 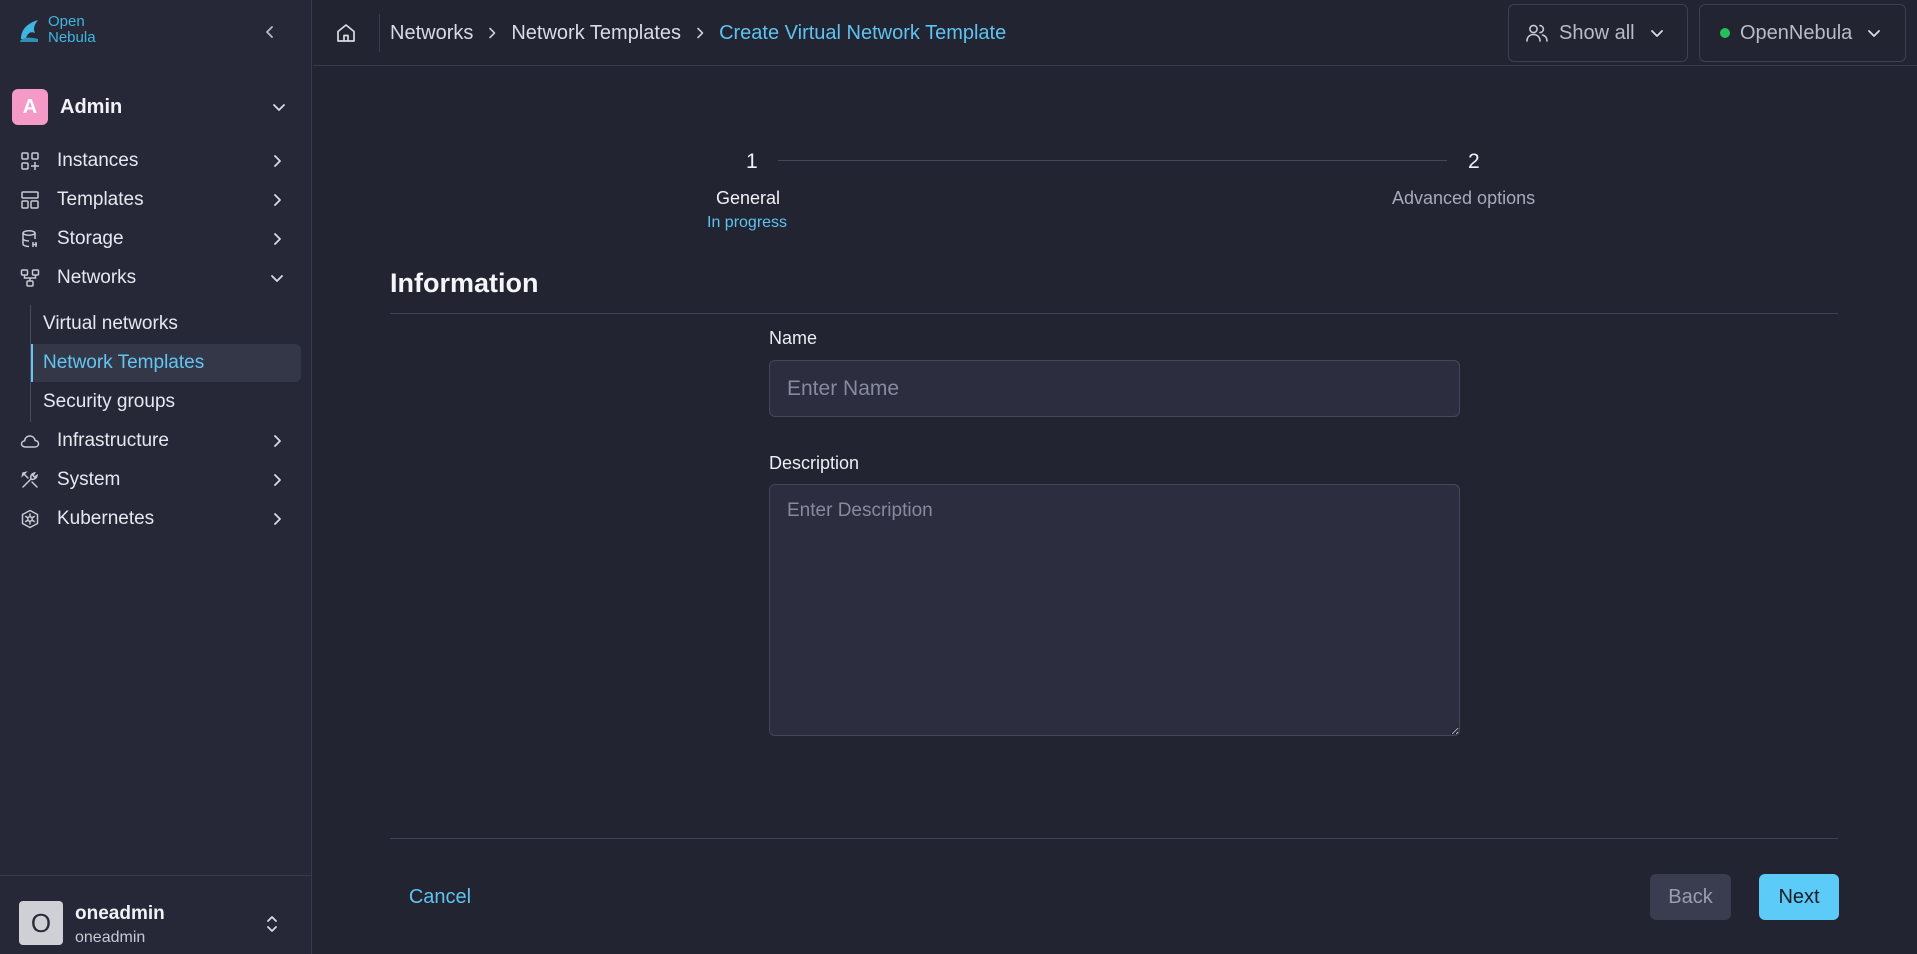 What do you see at coordinates (1725, 33) in the screenshot?
I see `zone-status-dot` at bounding box center [1725, 33].